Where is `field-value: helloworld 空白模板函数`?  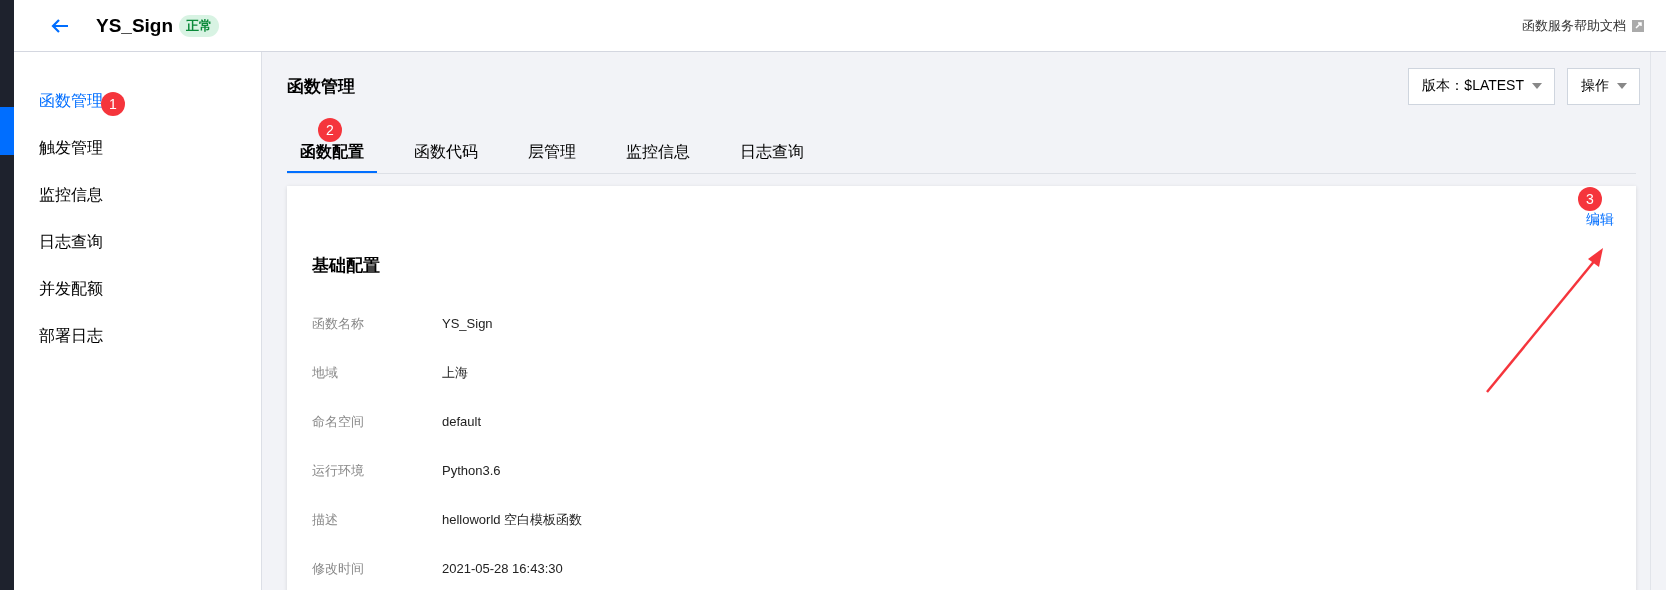 field-value: helloworld 空白模板函数 is located at coordinates (512, 519).